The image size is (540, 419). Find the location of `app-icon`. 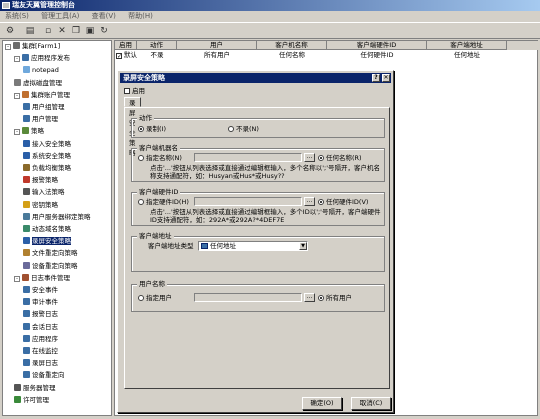

app-icon is located at coordinates (6, 5).